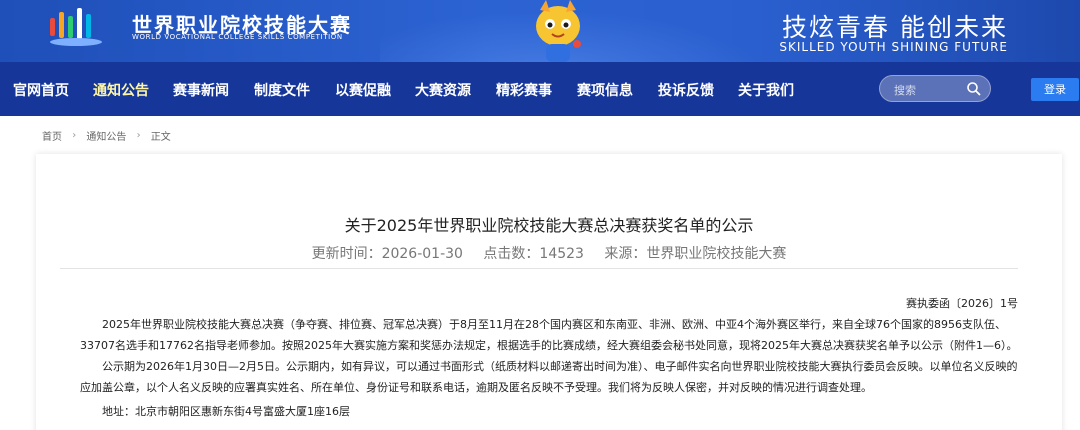 The image size is (1080, 430). Describe the element at coordinates (533, 254) in the screenshot. I see `article-click-count: 点击数：14523` at that location.